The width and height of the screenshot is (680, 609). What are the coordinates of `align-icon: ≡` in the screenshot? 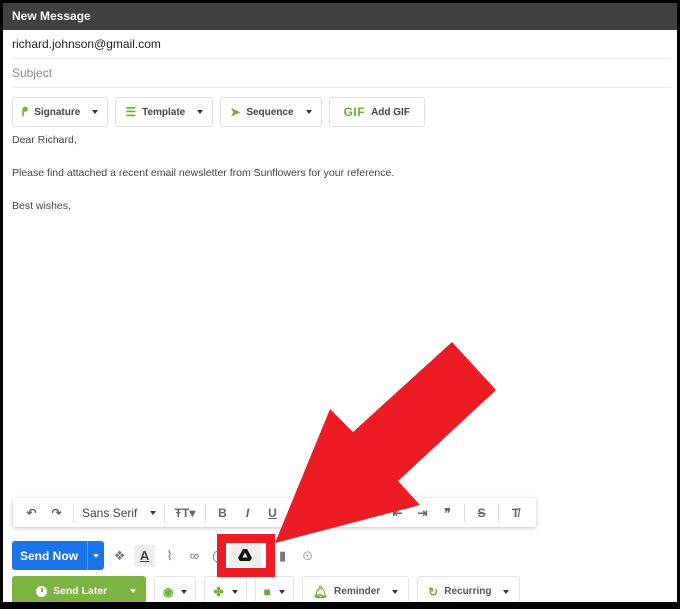 It's located at (322, 513).